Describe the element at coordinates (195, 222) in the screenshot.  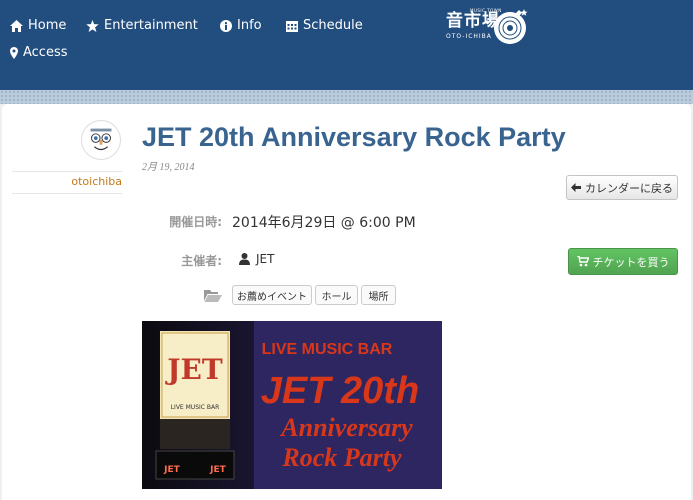
I see `datetime-label: 開催日時:` at that location.